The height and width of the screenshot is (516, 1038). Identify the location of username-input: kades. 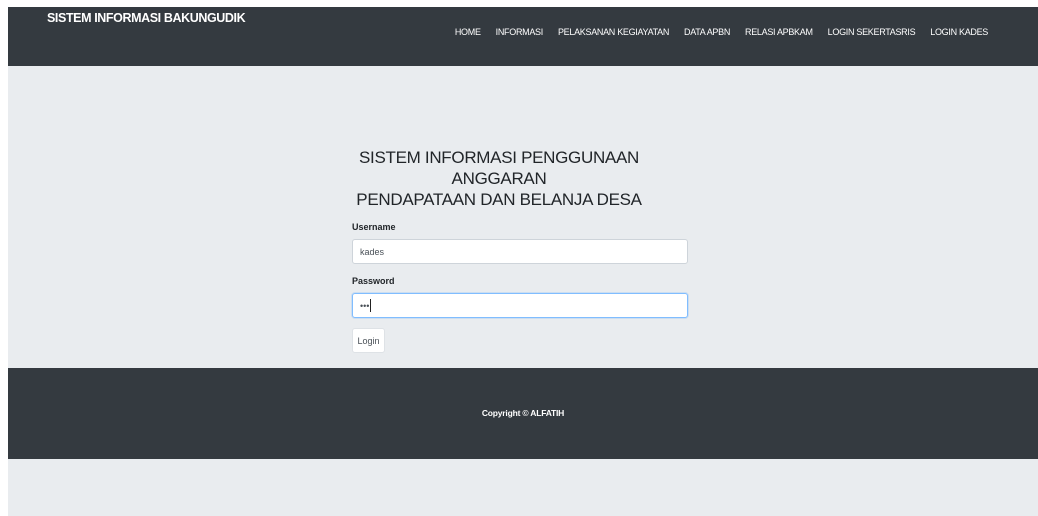
(520, 251).